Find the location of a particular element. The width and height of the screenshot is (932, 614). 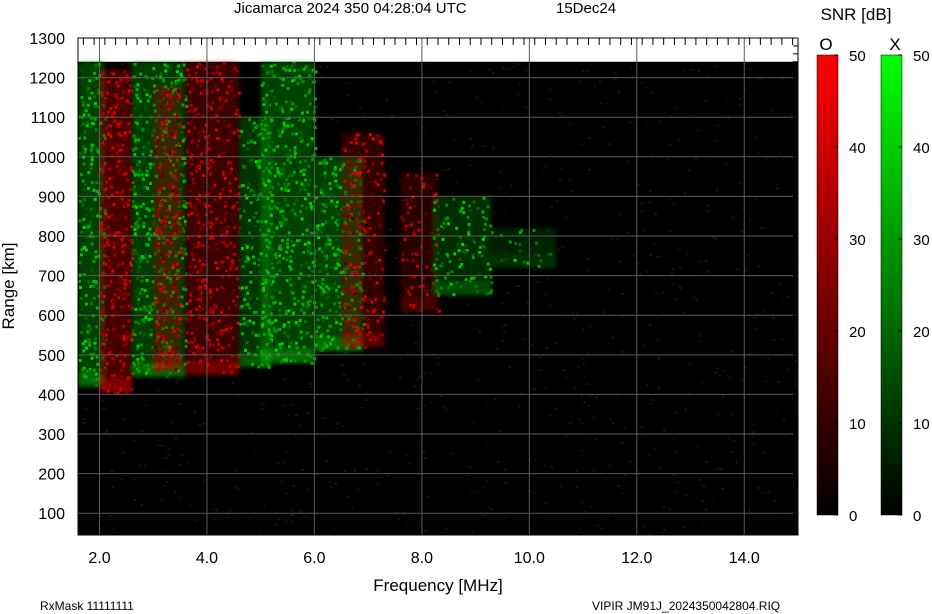

echo-edge-x is located at coordinates (462, 288).